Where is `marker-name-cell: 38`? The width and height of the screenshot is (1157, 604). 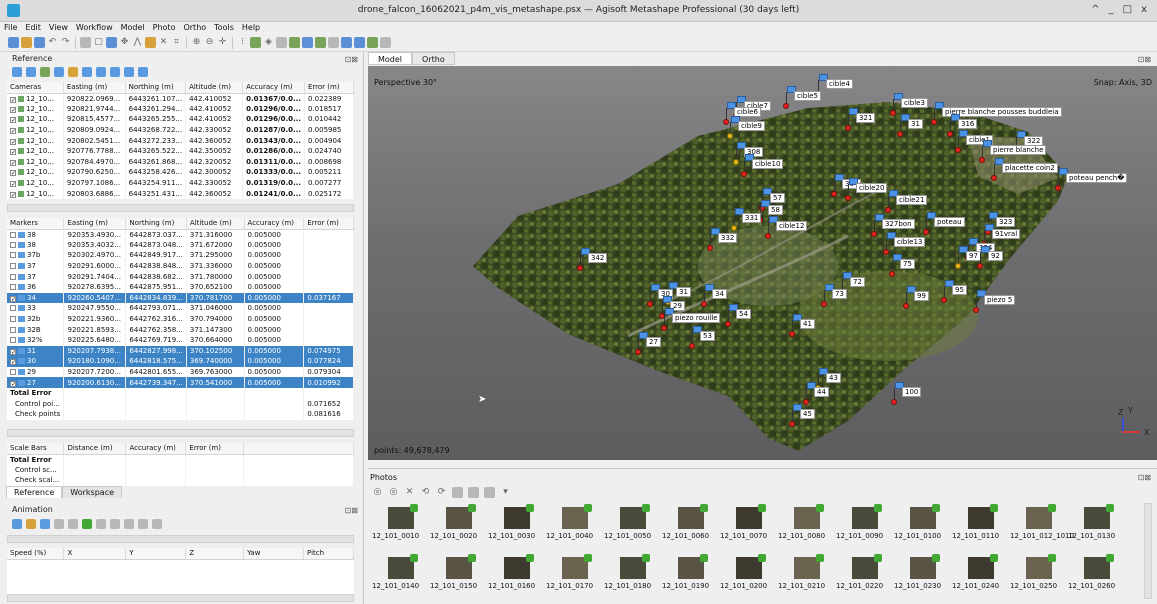 marker-name-cell: 38 is located at coordinates (36, 234).